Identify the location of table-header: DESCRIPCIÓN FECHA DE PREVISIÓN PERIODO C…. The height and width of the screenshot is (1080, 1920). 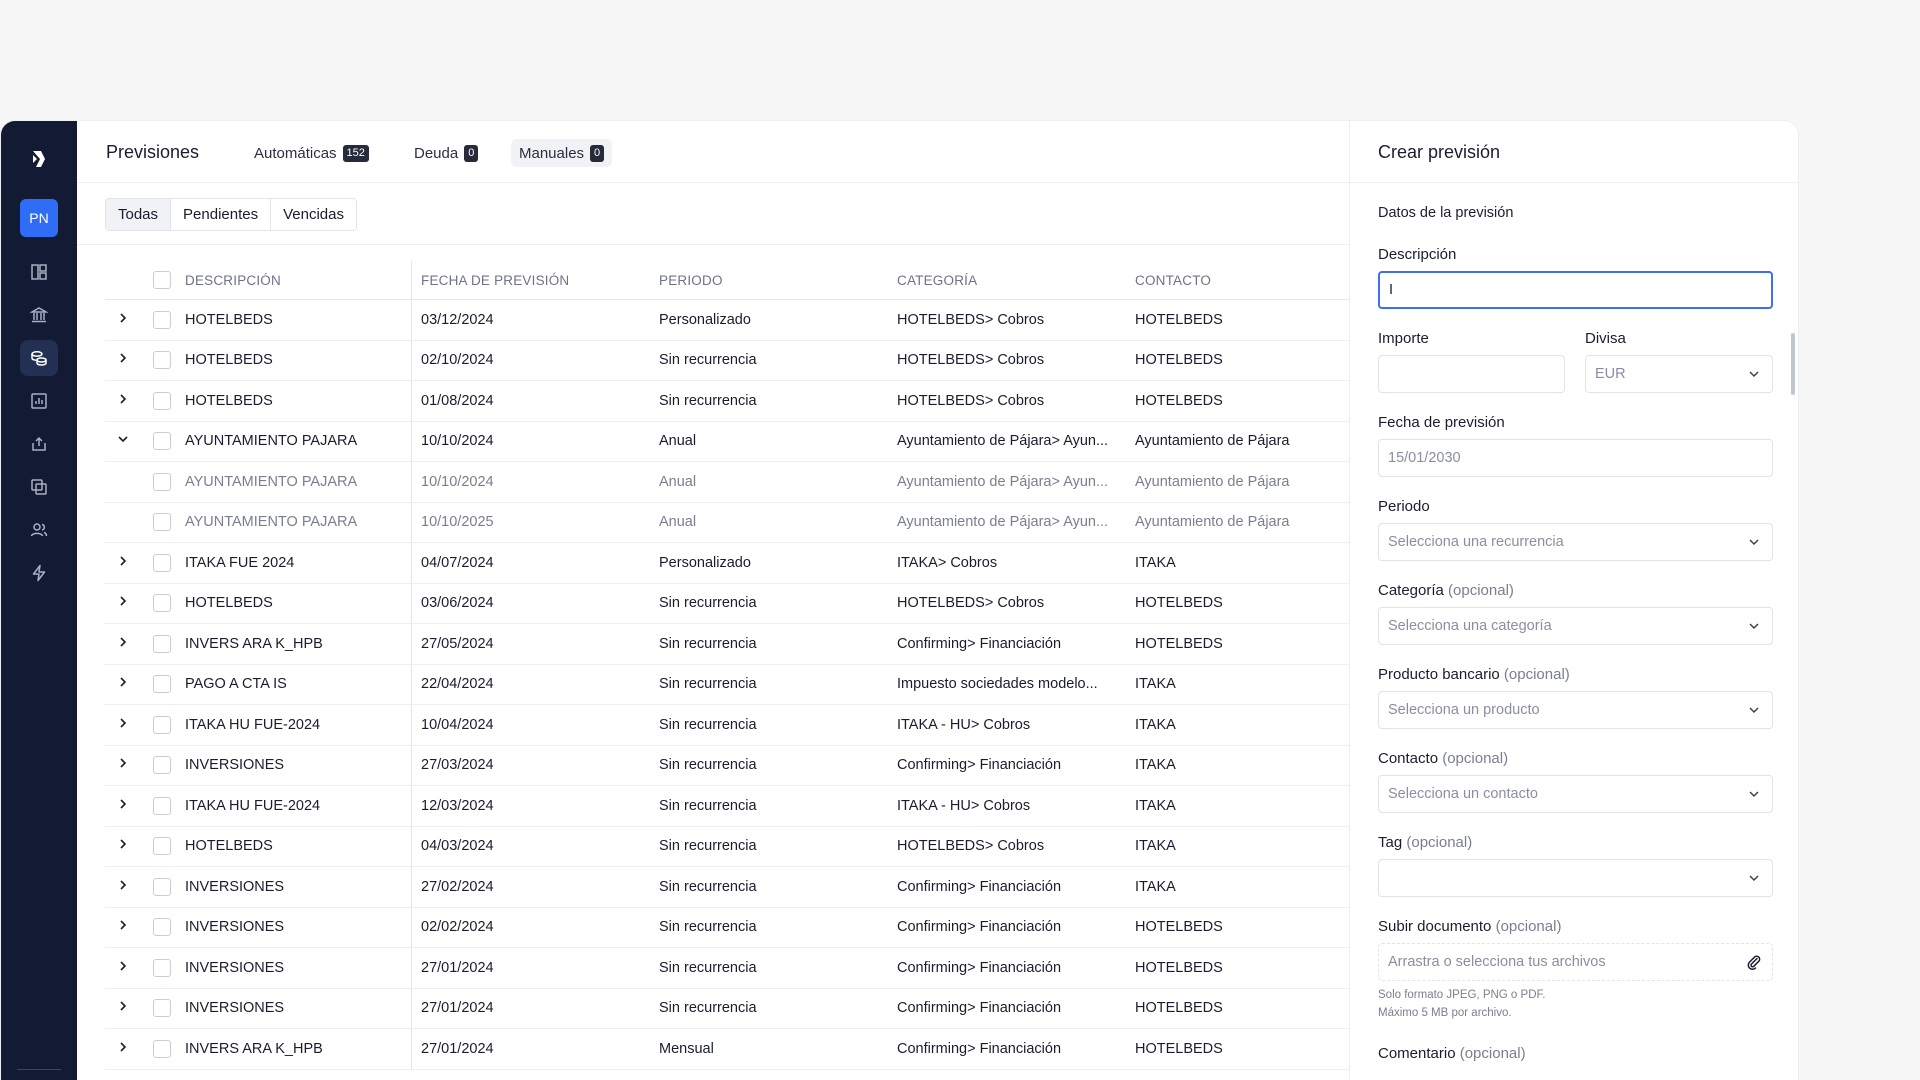
(727, 280).